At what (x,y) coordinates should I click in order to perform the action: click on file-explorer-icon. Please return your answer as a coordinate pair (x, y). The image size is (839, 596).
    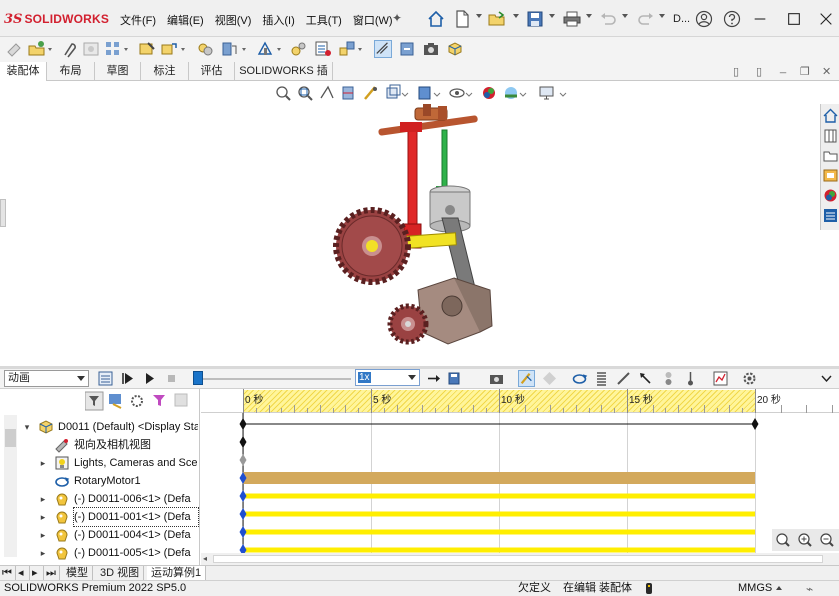
    Looking at the image, I should click on (830, 155).